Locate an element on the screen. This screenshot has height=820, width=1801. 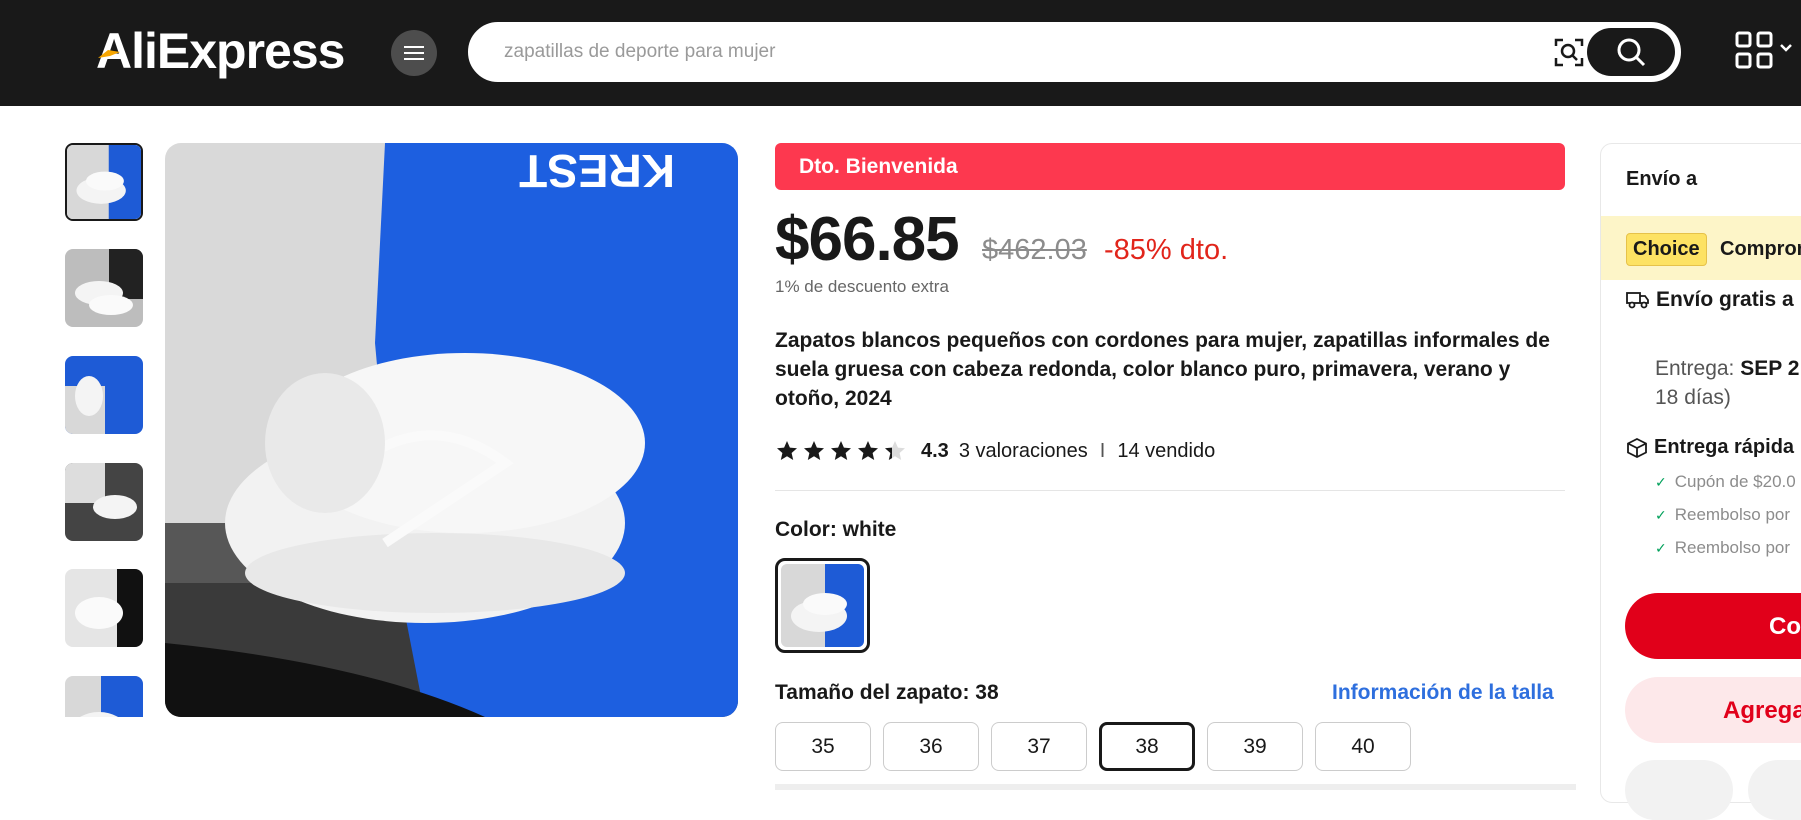
benefit-item: ✓ Cupón de $20.0 is located at coordinates (1725, 482).